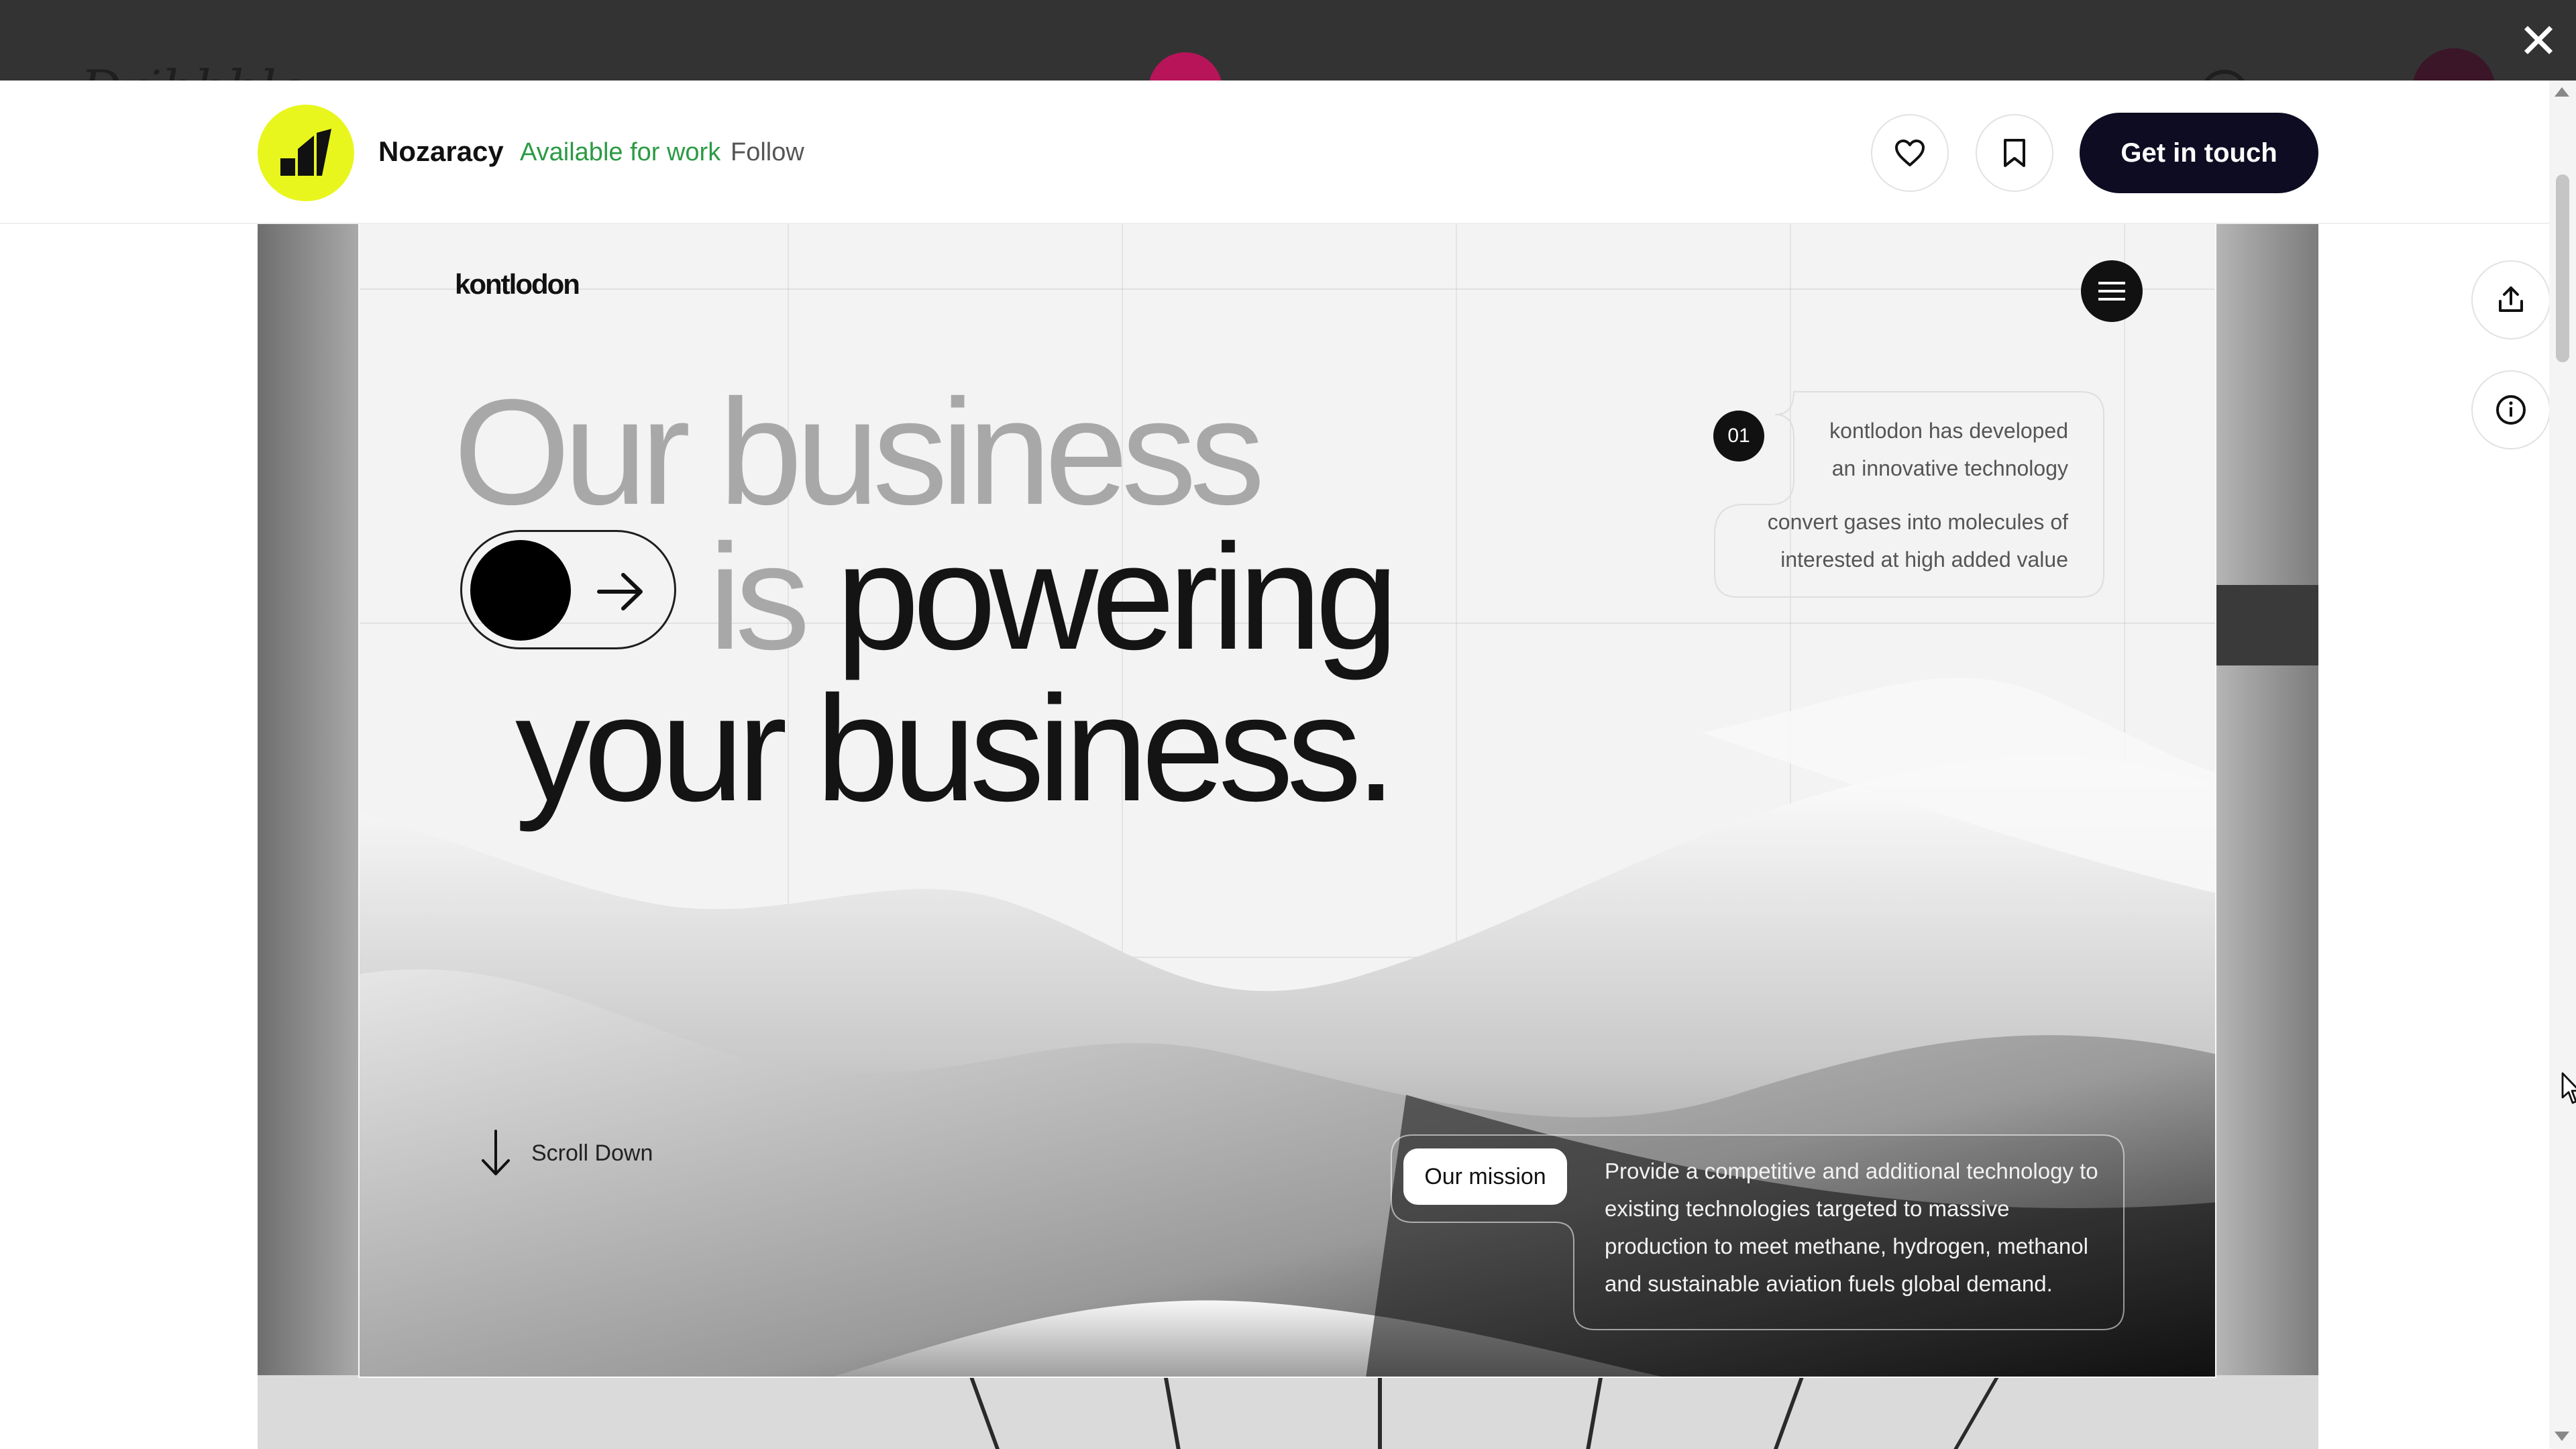 Image resolution: width=2576 pixels, height=1449 pixels. What do you see at coordinates (1288, 40) in the screenshot?
I see `backdrop-header` at bounding box center [1288, 40].